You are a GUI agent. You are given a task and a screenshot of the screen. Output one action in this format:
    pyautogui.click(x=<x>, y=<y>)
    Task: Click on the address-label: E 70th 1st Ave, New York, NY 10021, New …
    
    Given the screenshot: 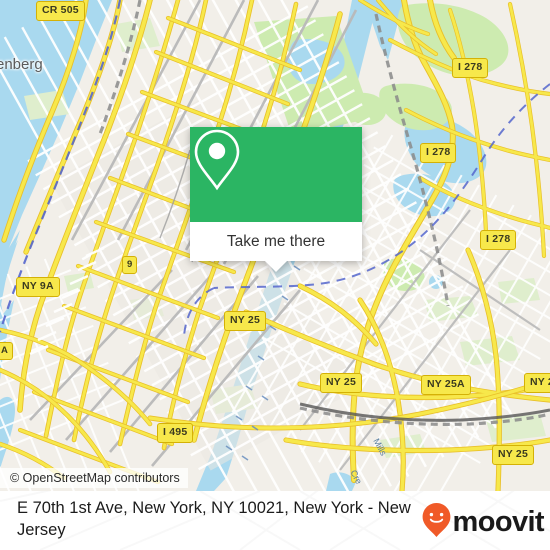 What is the action you would take?
    pyautogui.click(x=214, y=519)
    